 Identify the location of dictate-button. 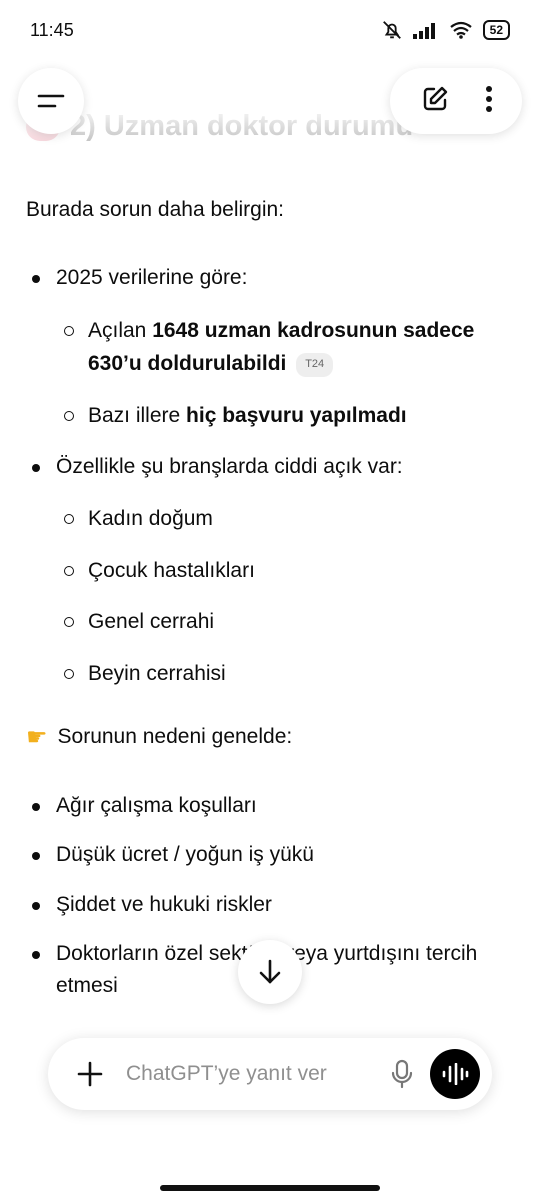
(402, 1074).